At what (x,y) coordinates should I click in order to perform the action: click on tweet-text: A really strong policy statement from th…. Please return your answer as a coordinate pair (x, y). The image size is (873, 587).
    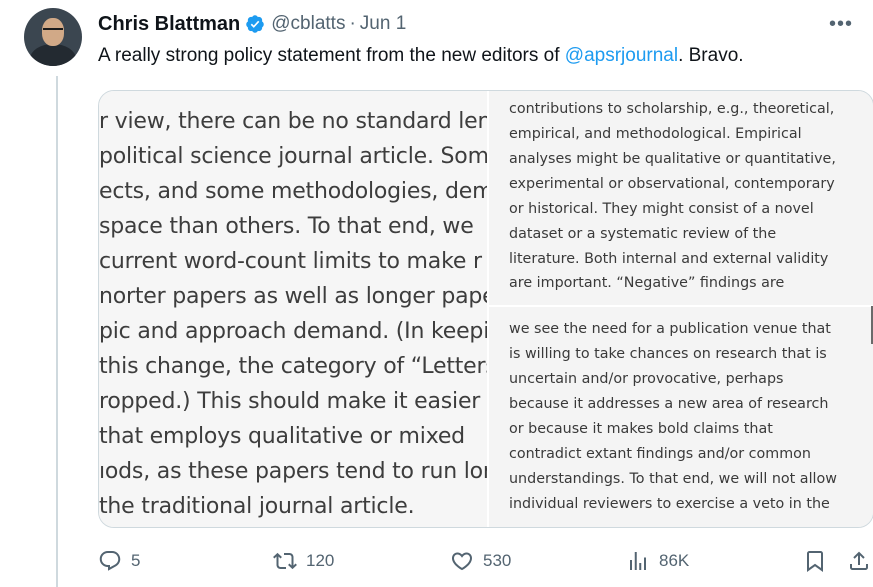
    Looking at the image, I should click on (421, 56).